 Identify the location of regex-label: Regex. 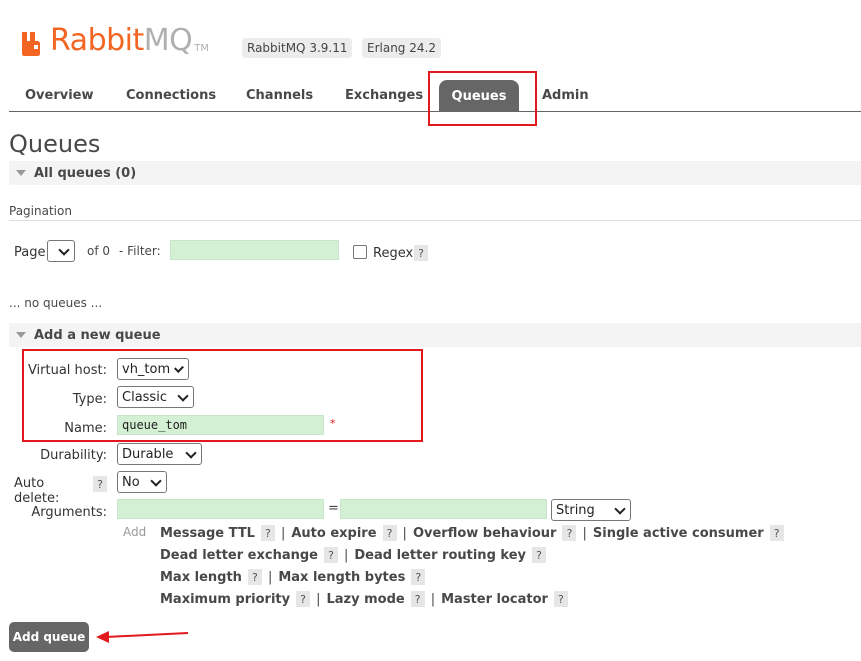
(393, 253).